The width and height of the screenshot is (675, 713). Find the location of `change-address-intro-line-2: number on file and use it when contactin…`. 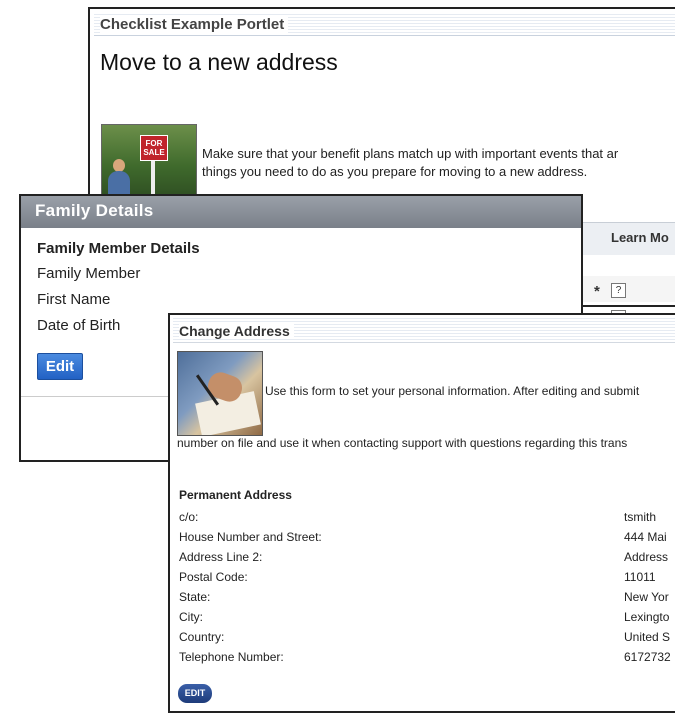

change-address-intro-line-2: number on file and use it when contactin… is located at coordinates (402, 443).